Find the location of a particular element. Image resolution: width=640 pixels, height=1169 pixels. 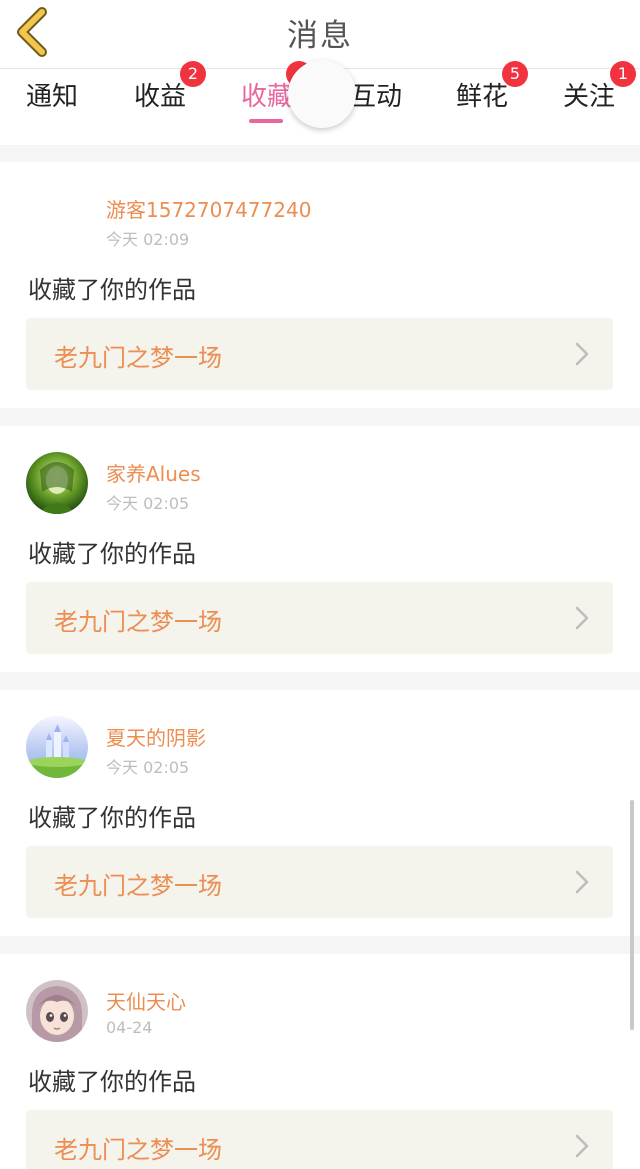

tab-notify: 通知 is located at coordinates (52, 99).